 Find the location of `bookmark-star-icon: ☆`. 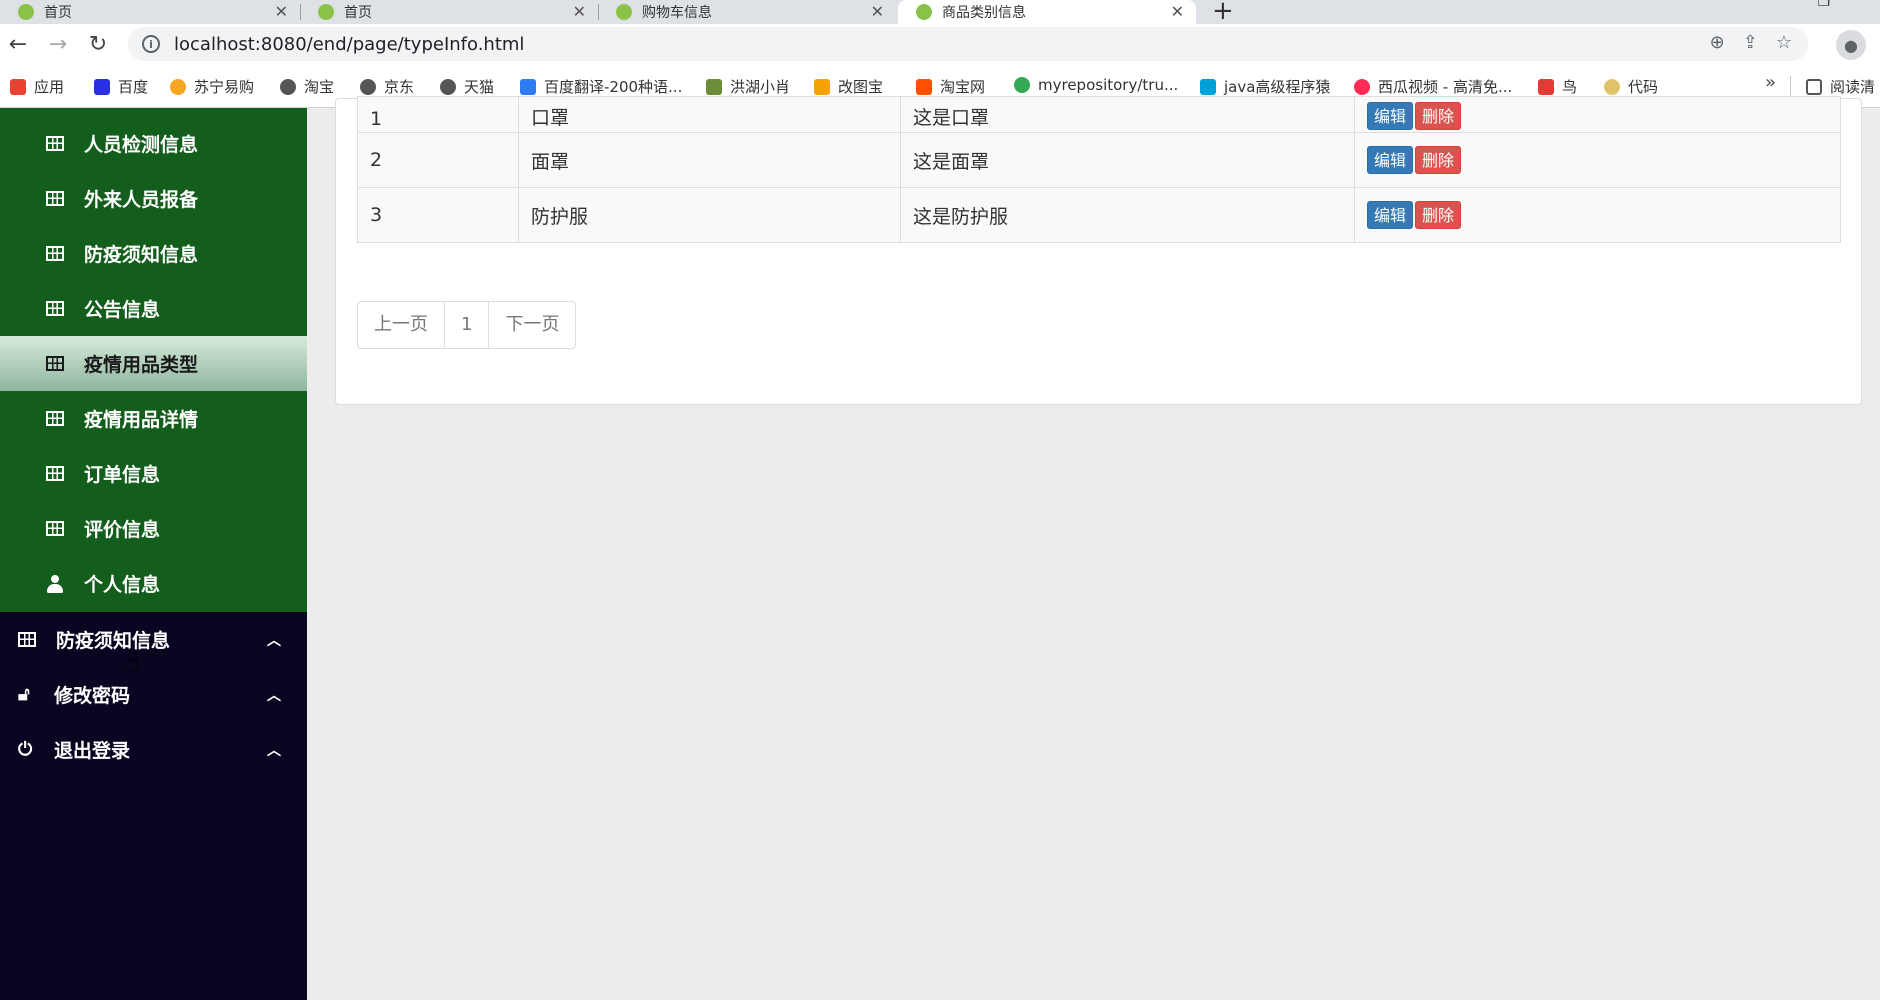

bookmark-star-icon: ☆ is located at coordinates (1784, 42).